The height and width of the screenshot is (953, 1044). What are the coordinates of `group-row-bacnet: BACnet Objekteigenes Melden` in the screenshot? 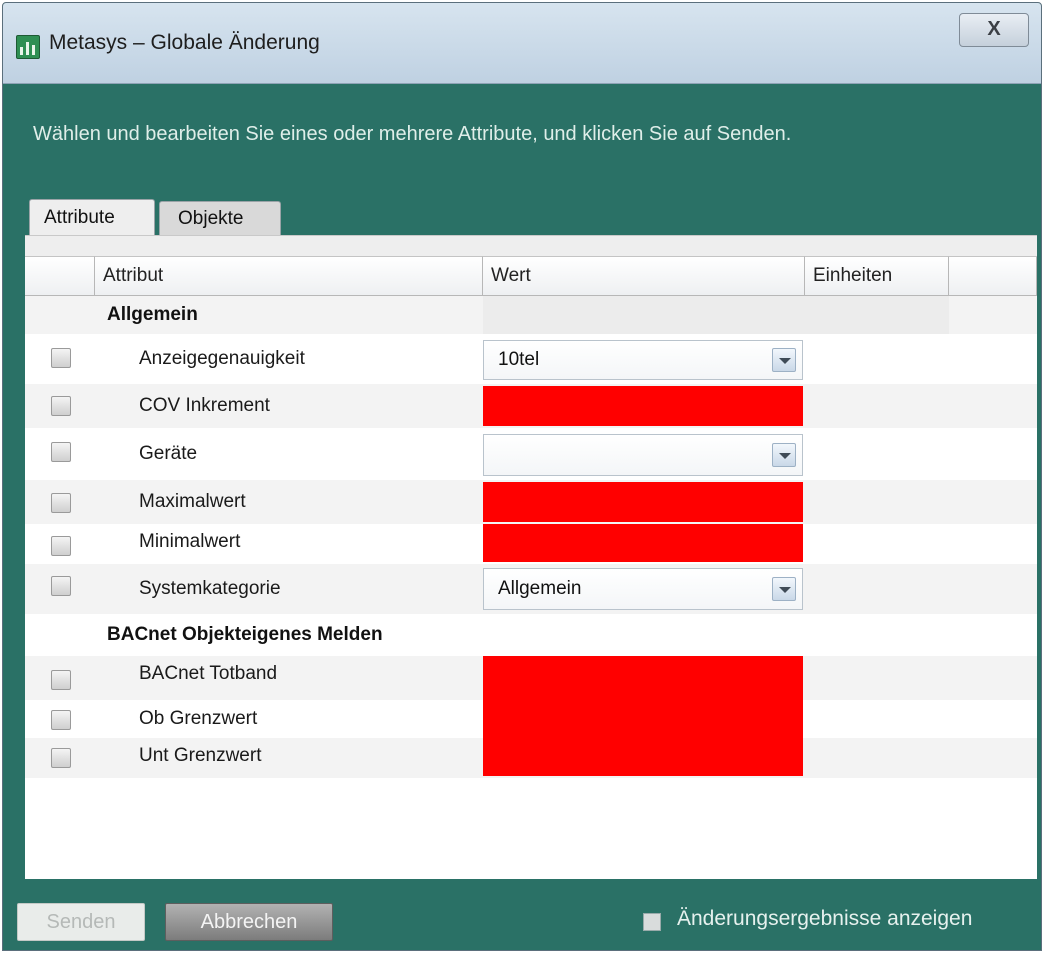 It's located at (531, 635).